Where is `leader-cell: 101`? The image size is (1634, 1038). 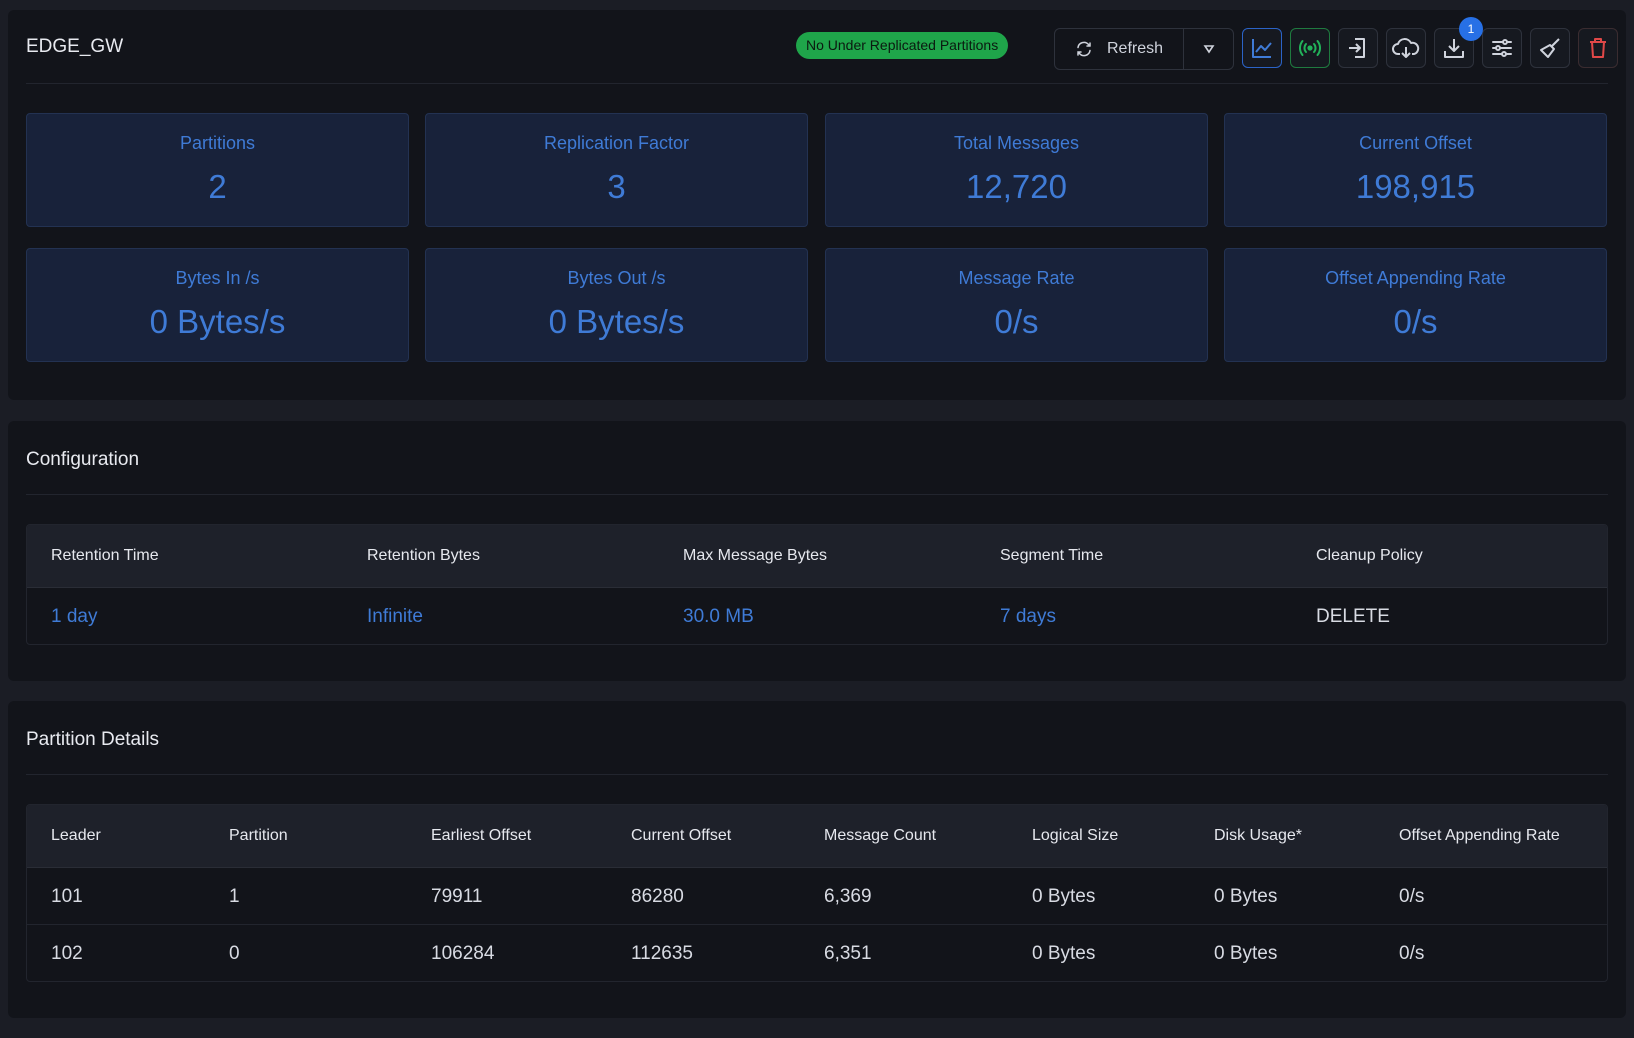 leader-cell: 101 is located at coordinates (67, 896).